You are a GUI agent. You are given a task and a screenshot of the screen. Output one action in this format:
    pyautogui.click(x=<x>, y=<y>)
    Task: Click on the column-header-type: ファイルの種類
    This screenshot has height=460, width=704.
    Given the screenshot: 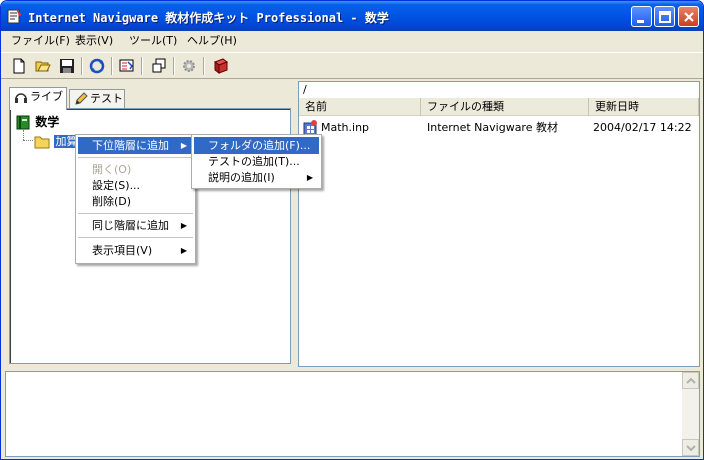 What is the action you would take?
    pyautogui.click(x=505, y=107)
    